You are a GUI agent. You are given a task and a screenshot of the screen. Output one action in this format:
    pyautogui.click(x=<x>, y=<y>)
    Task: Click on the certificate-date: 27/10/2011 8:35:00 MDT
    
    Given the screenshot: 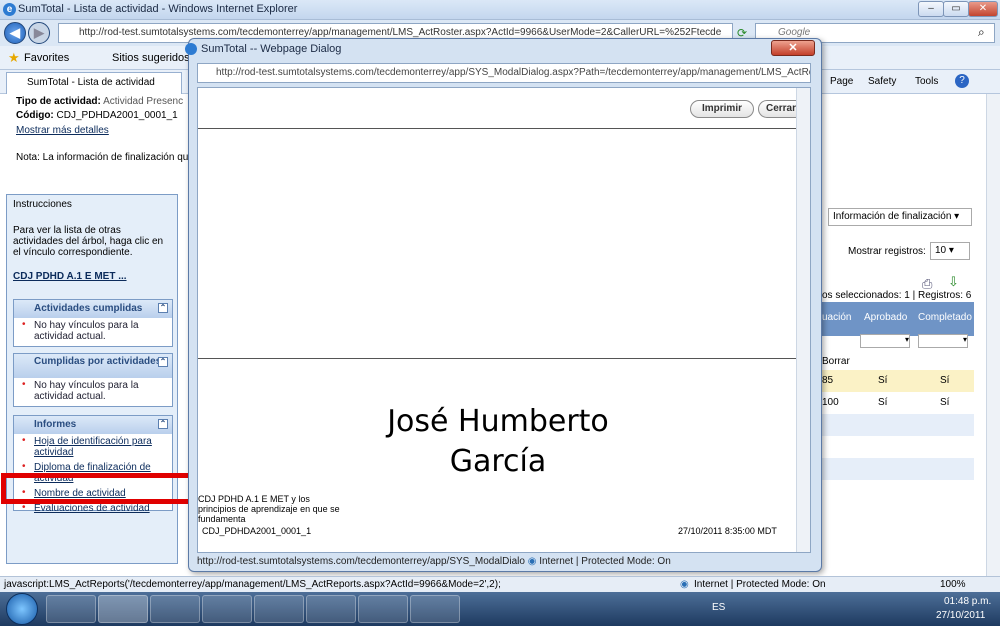 What is the action you would take?
    pyautogui.click(x=727, y=531)
    